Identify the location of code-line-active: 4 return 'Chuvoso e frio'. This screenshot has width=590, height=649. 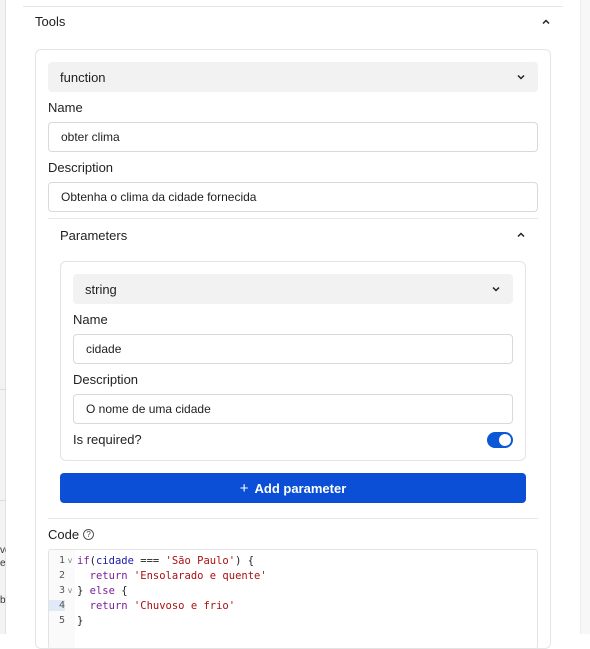
(293, 605).